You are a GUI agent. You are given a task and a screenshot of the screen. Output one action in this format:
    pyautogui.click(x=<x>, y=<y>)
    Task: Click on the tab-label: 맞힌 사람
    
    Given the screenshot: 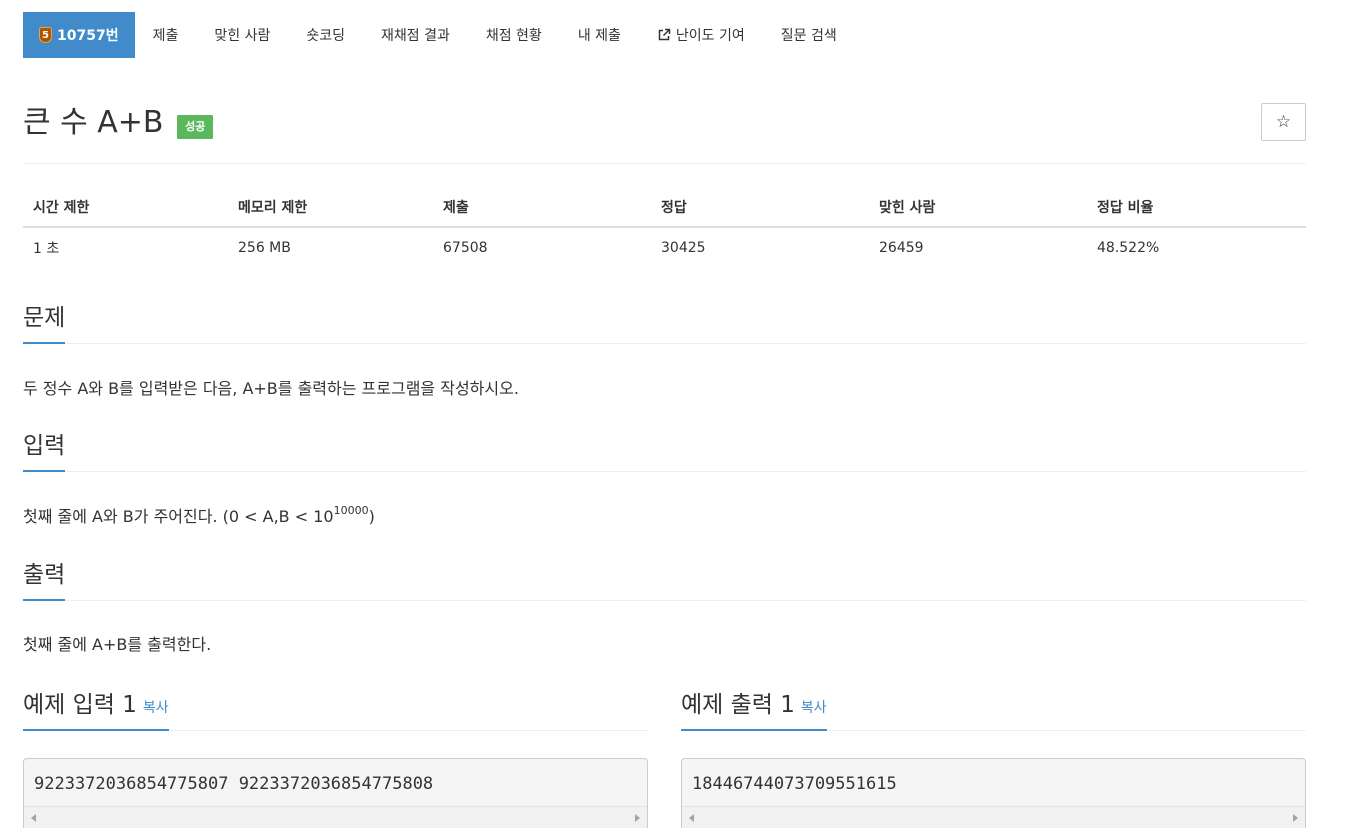 What is the action you would take?
    pyautogui.click(x=242, y=36)
    